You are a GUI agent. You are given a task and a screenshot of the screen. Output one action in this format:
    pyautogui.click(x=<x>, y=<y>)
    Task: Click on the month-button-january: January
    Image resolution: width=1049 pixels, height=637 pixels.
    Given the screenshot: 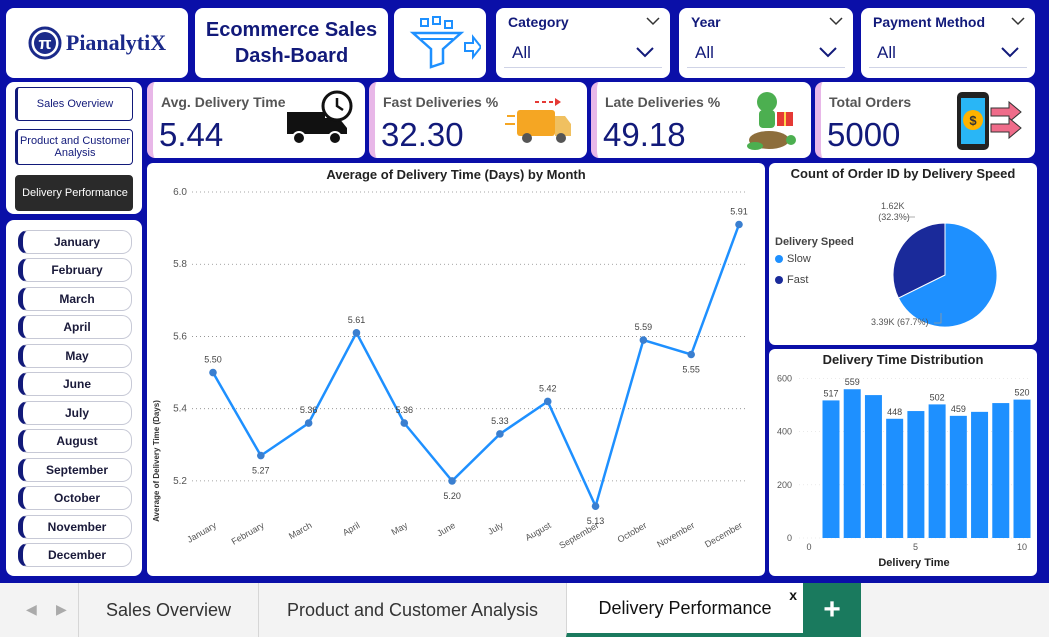 What is the action you would take?
    pyautogui.click(x=75, y=242)
    